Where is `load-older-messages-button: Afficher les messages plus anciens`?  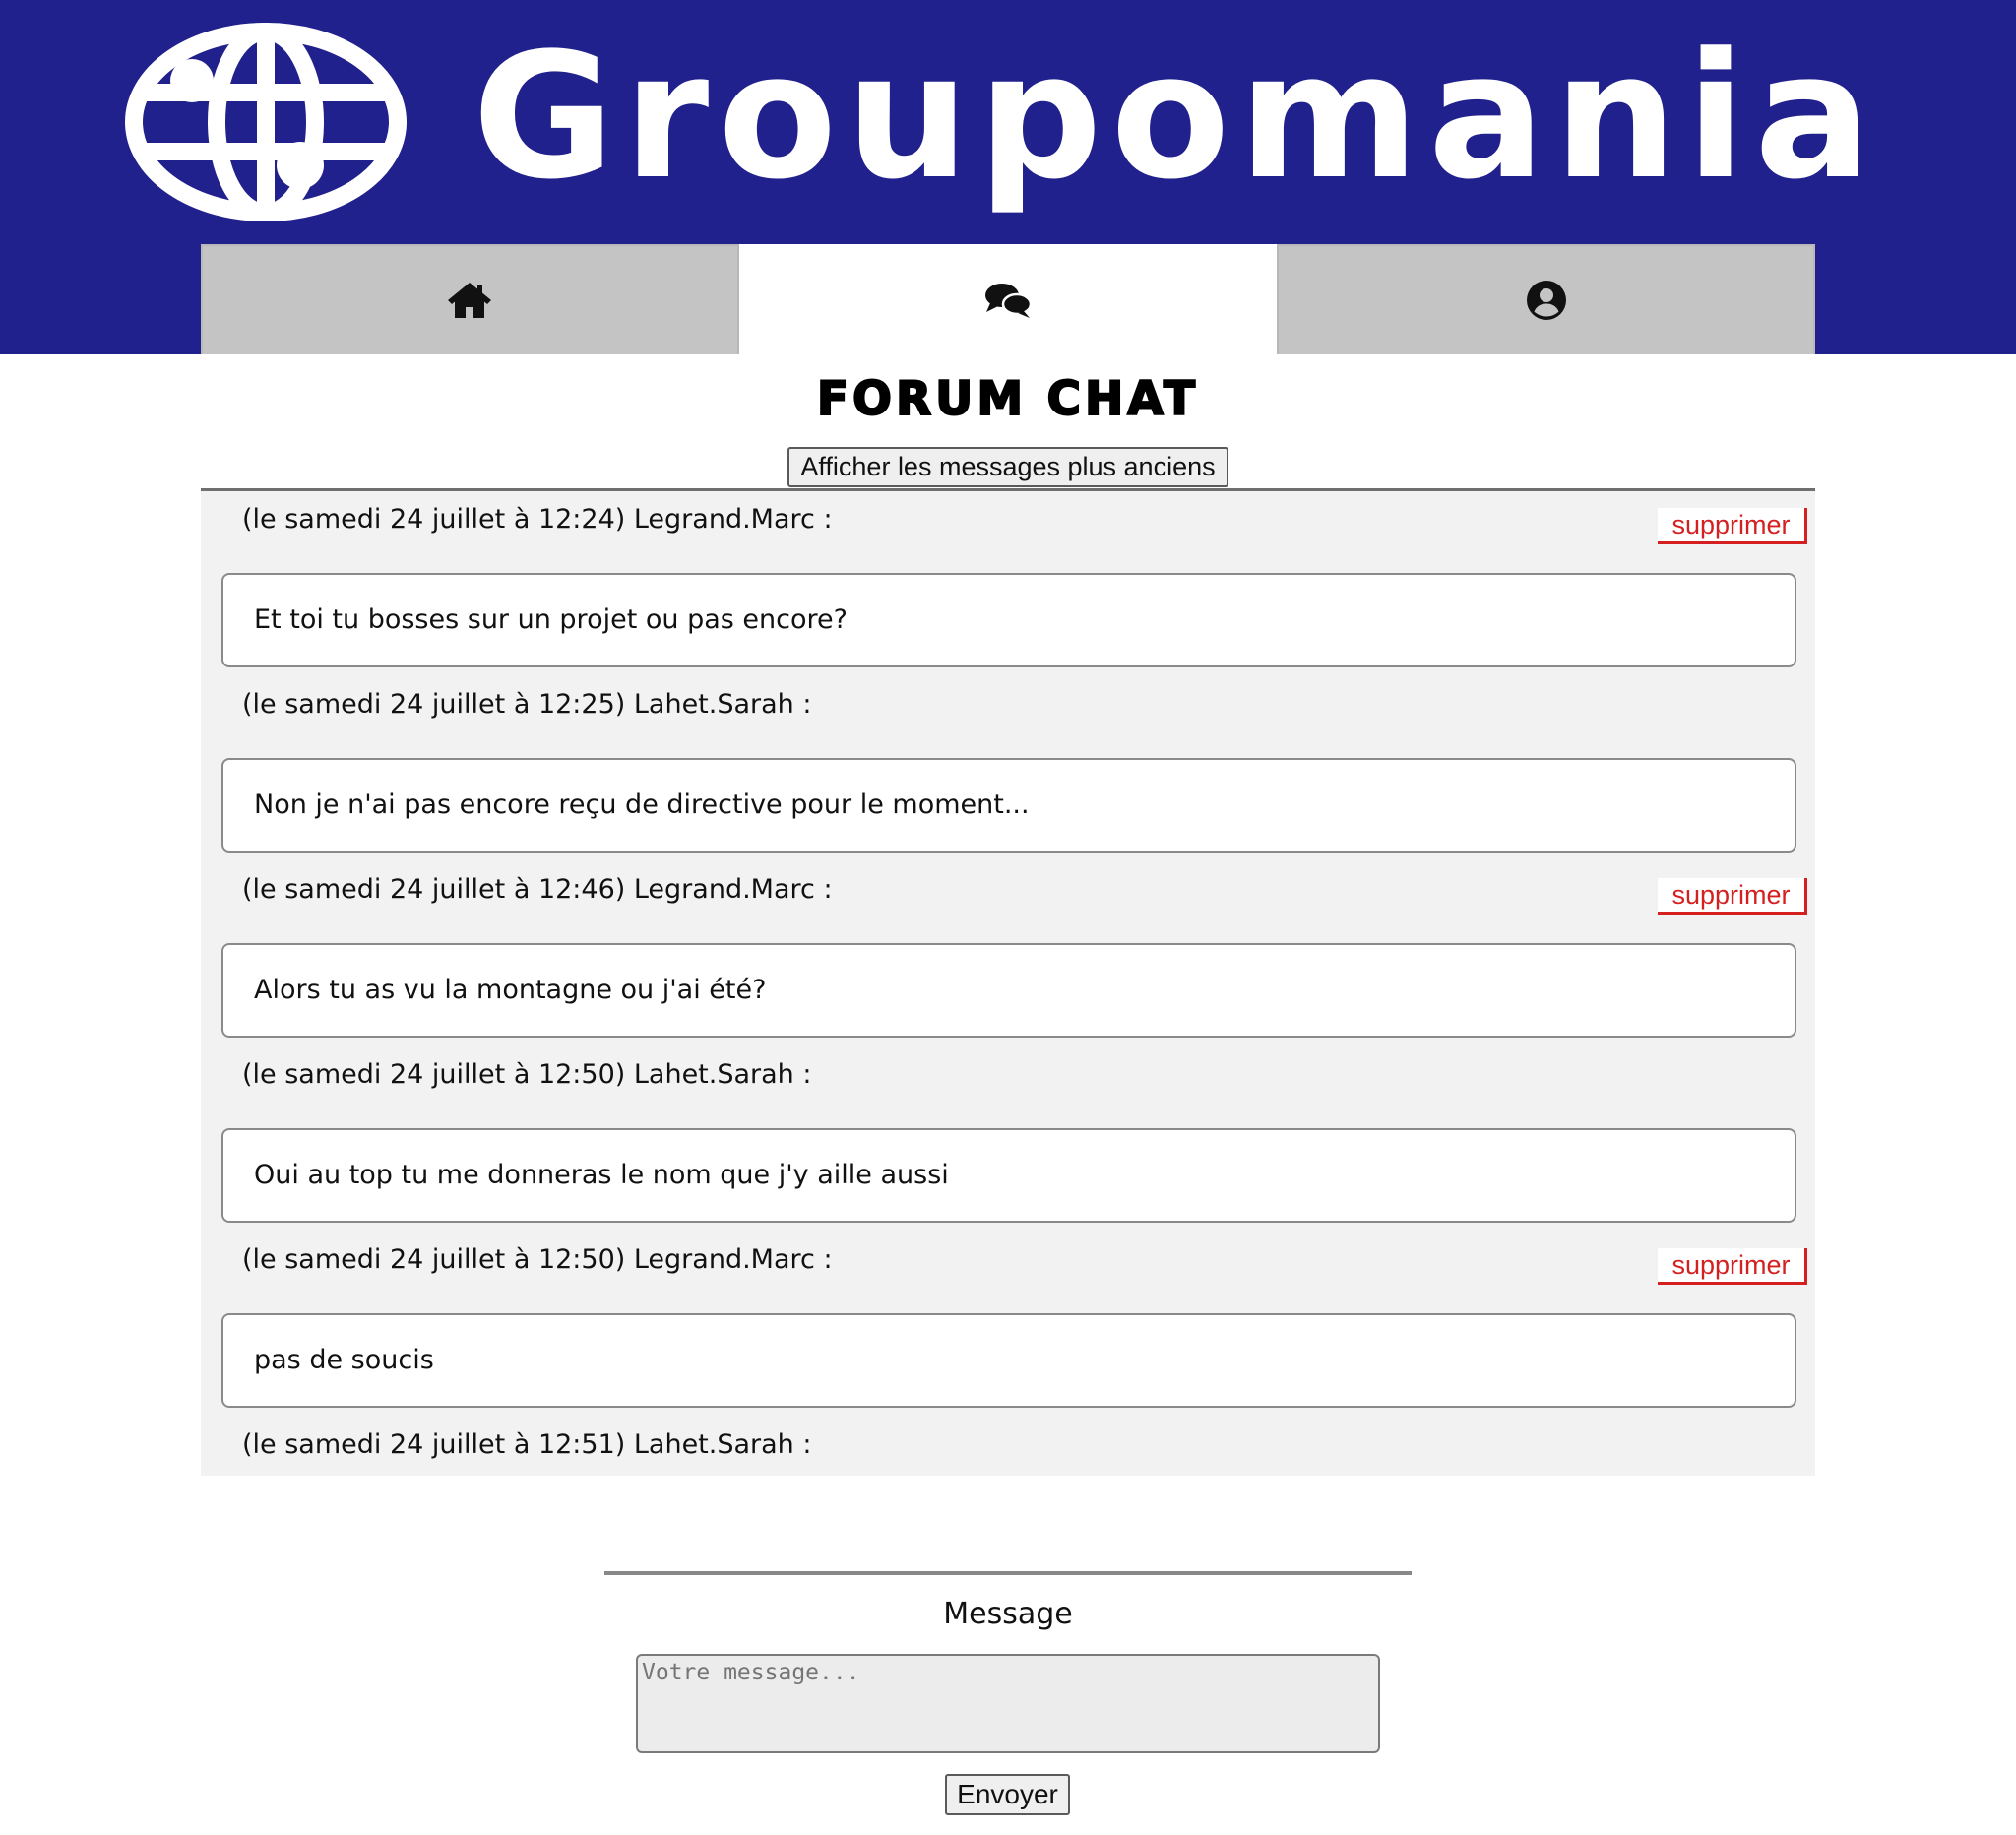 load-older-messages-button: Afficher les messages plus anciens is located at coordinates (1008, 467).